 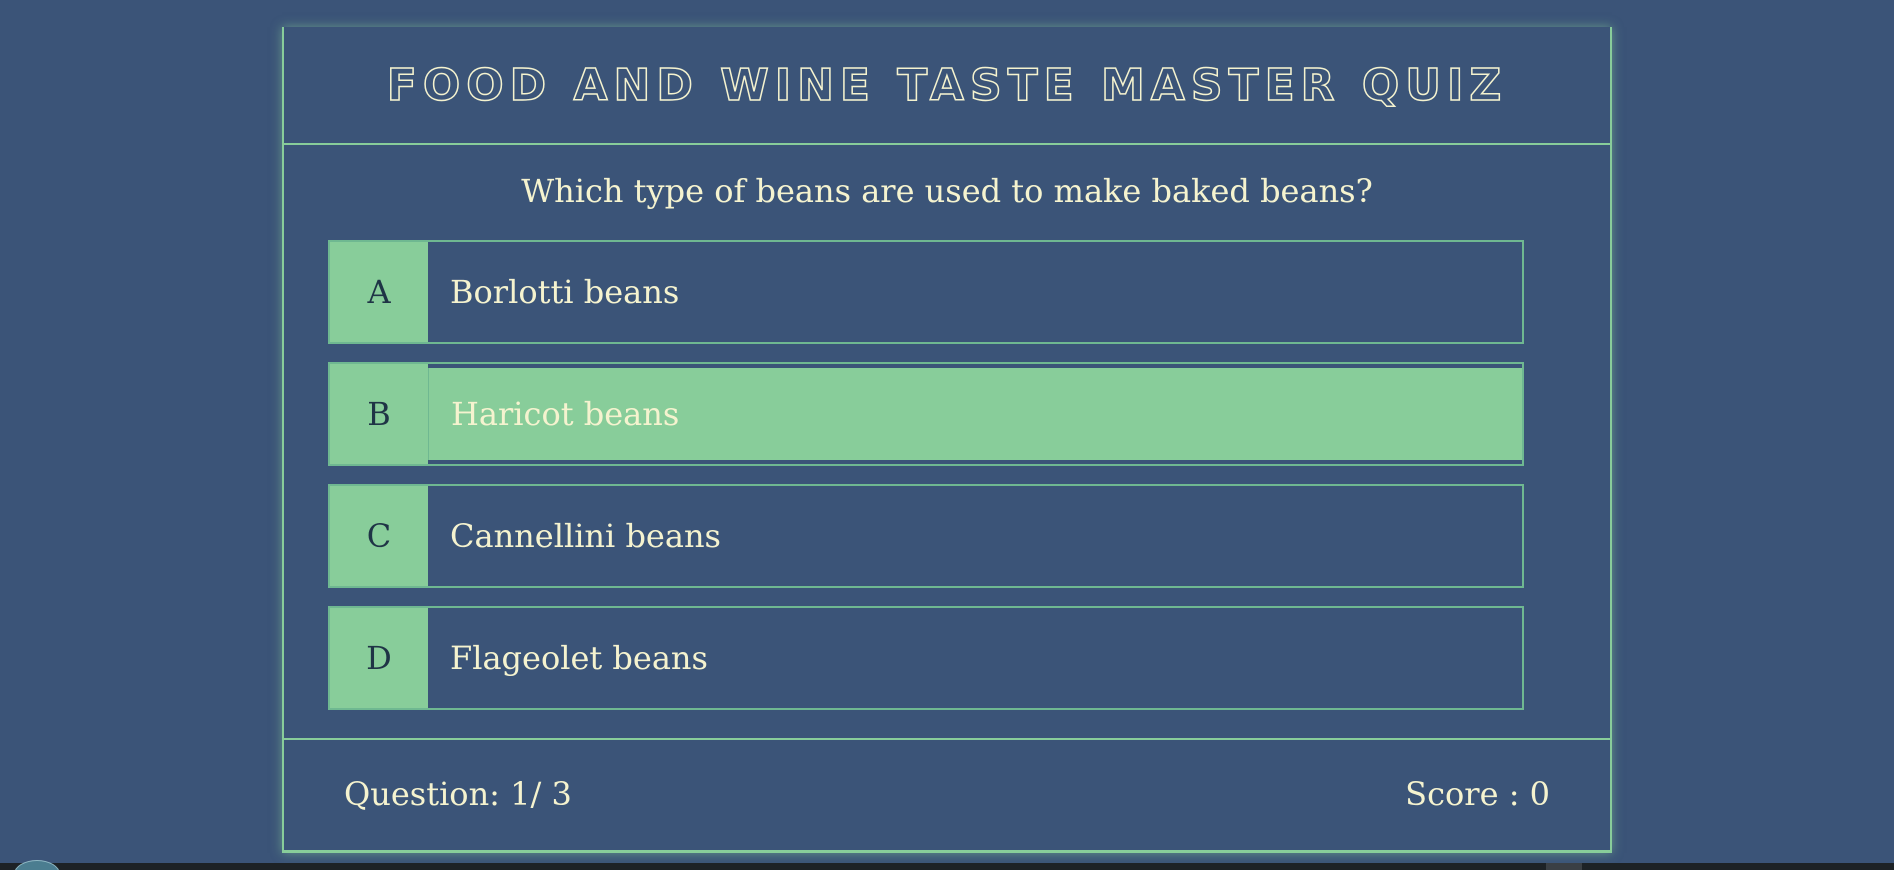 What do you see at coordinates (947, 794) in the screenshot?
I see `quiz-footer: Question: 1/ 3 Score : 0` at bounding box center [947, 794].